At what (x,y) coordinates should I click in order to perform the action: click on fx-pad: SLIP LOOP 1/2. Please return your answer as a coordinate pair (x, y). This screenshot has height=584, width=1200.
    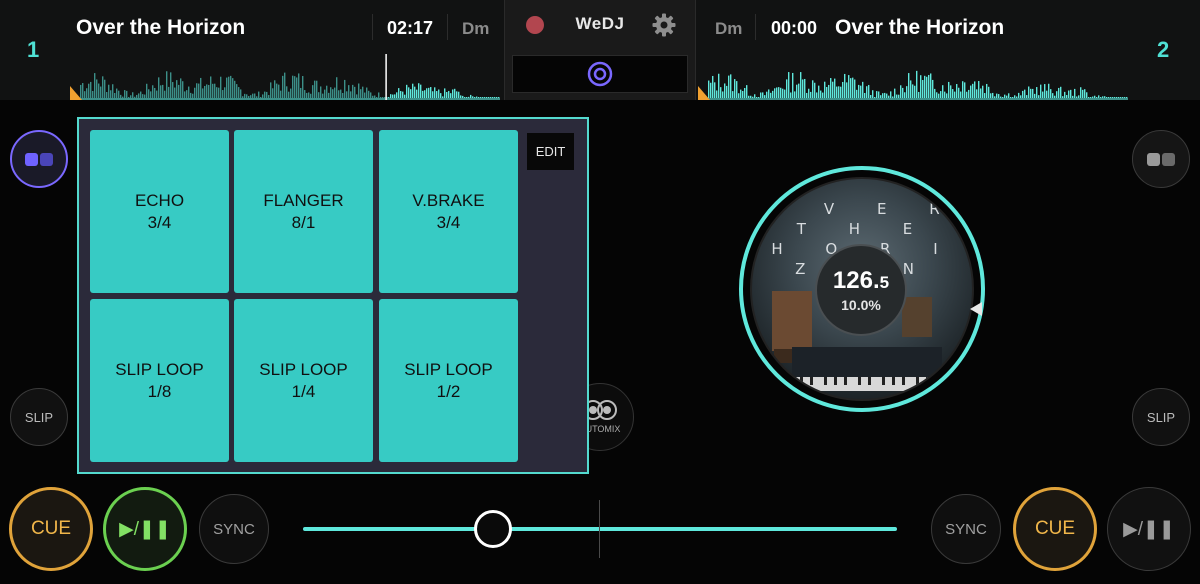
    Looking at the image, I should click on (448, 380).